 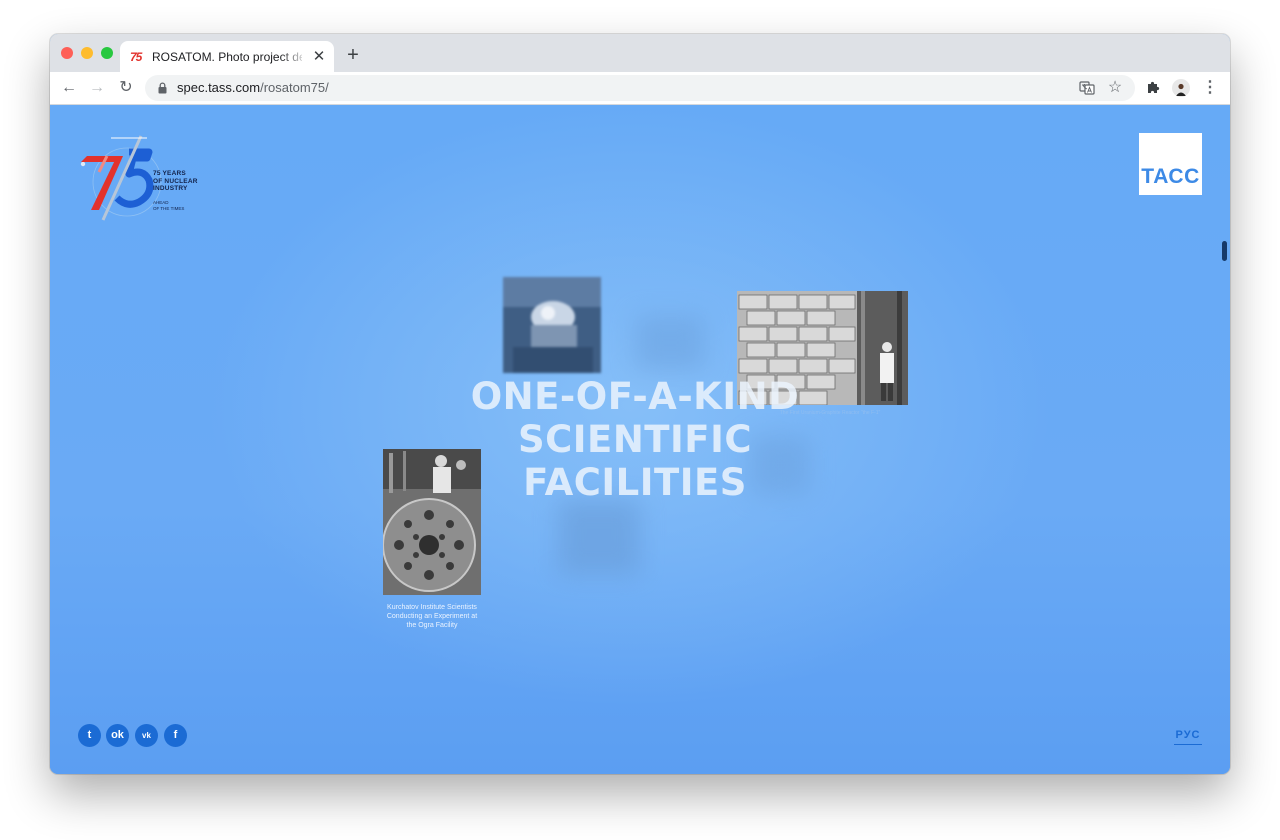 What do you see at coordinates (1181, 88) in the screenshot?
I see `profile-avatar-icon` at bounding box center [1181, 88].